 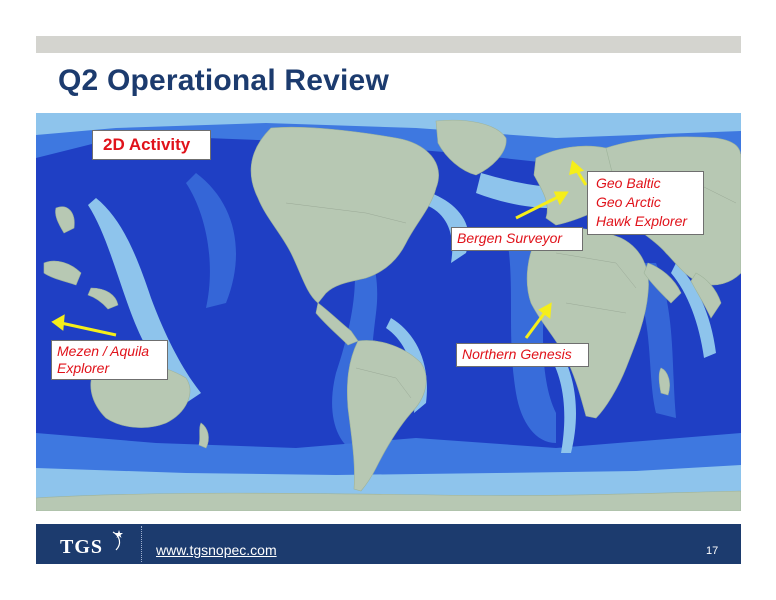 I want to click on label-northern-genesis: Northern Genesis, so click(x=522, y=355).